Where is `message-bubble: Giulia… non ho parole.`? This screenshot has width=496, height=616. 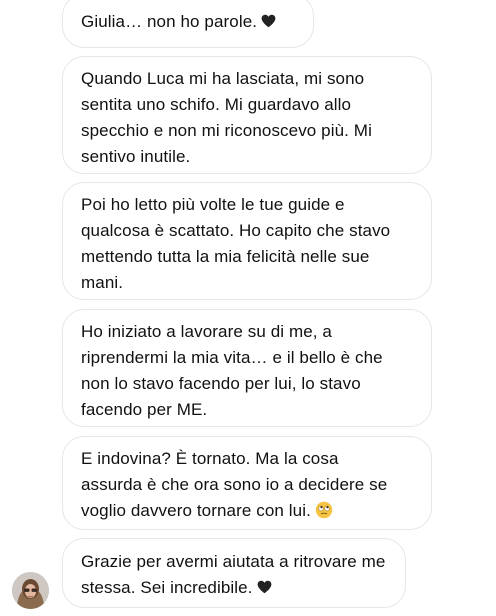
message-bubble: Giulia… non ho parole. is located at coordinates (188, 24).